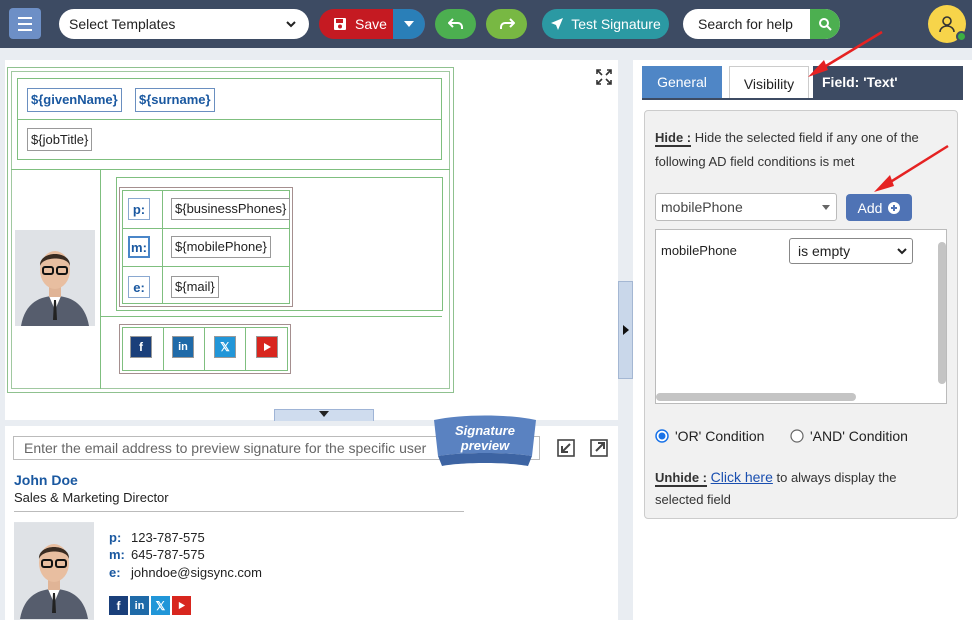 Image resolution: width=972 pixels, height=620 pixels. I want to click on mobile-phone-field: ${mobilePhone}, so click(221, 247).